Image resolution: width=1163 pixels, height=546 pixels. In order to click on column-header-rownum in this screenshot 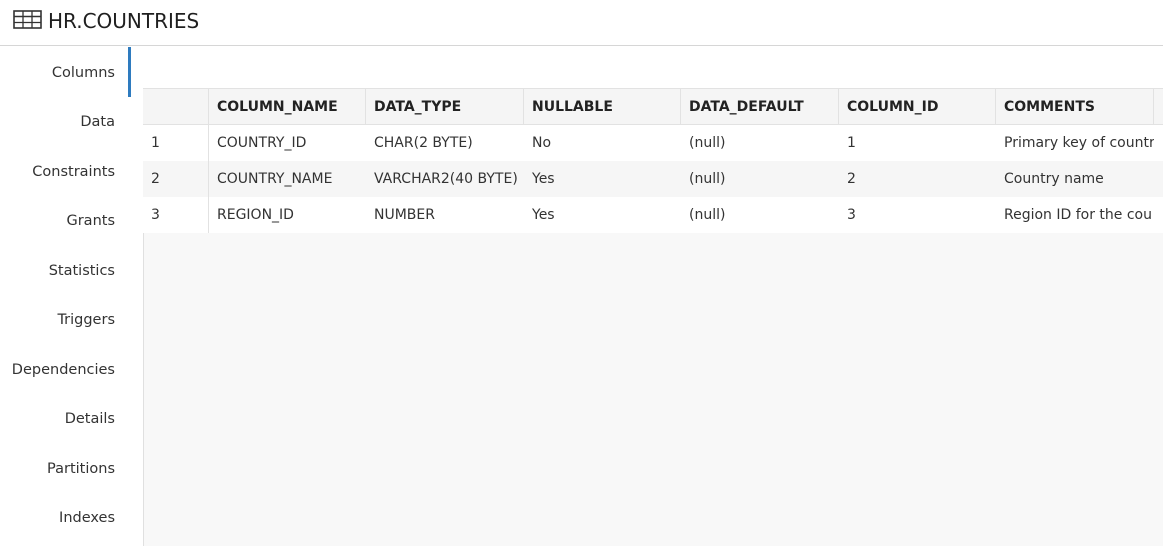, I will do `click(176, 107)`.